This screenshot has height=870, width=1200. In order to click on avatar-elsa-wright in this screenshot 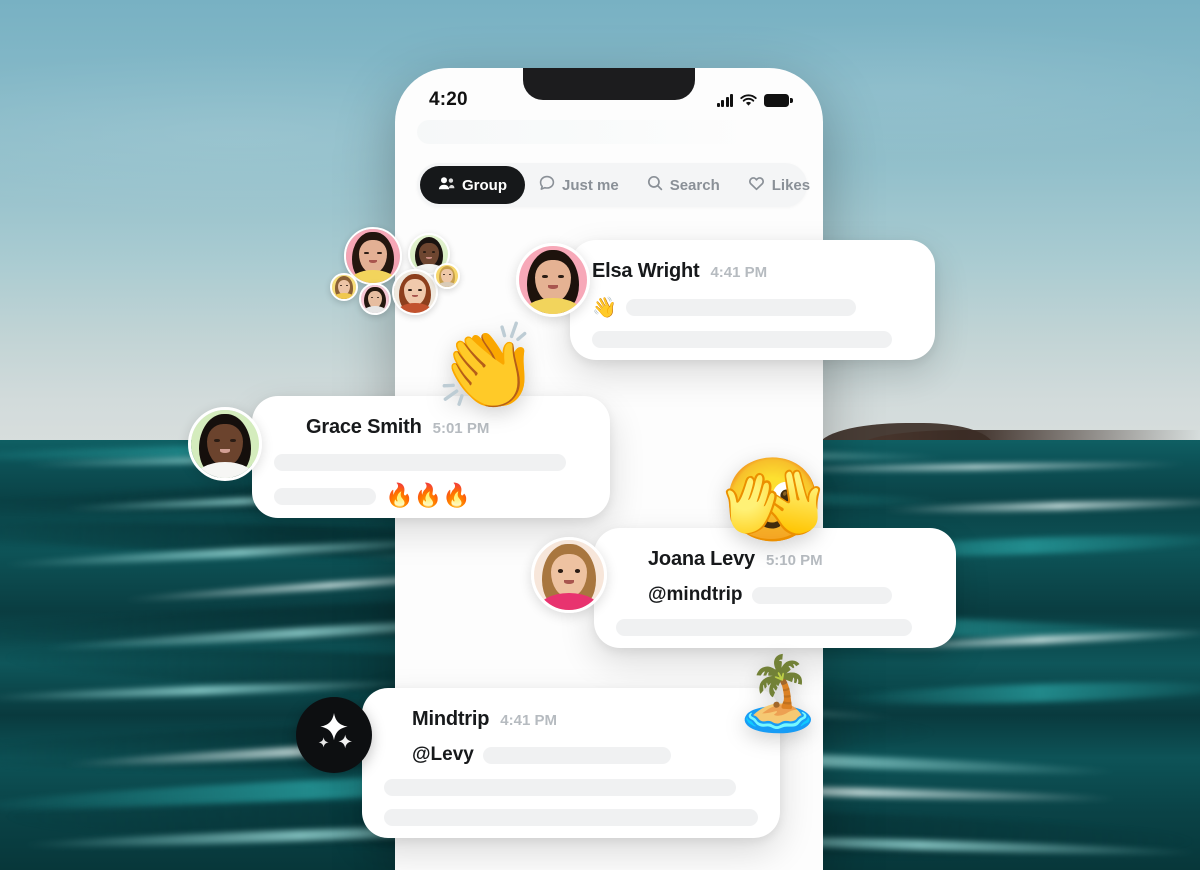, I will do `click(553, 280)`.